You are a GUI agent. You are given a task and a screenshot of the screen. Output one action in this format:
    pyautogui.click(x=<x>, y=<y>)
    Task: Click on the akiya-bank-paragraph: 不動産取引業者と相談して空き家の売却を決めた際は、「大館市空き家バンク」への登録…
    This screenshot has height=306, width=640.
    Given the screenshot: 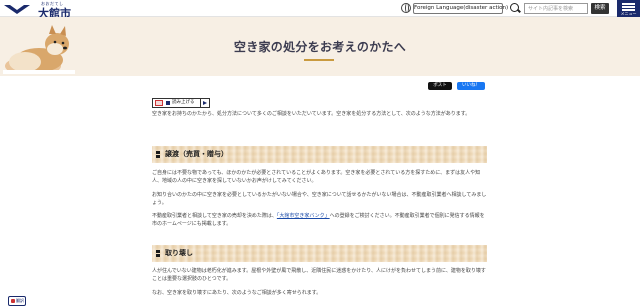 What is the action you would take?
    pyautogui.click(x=319, y=220)
    